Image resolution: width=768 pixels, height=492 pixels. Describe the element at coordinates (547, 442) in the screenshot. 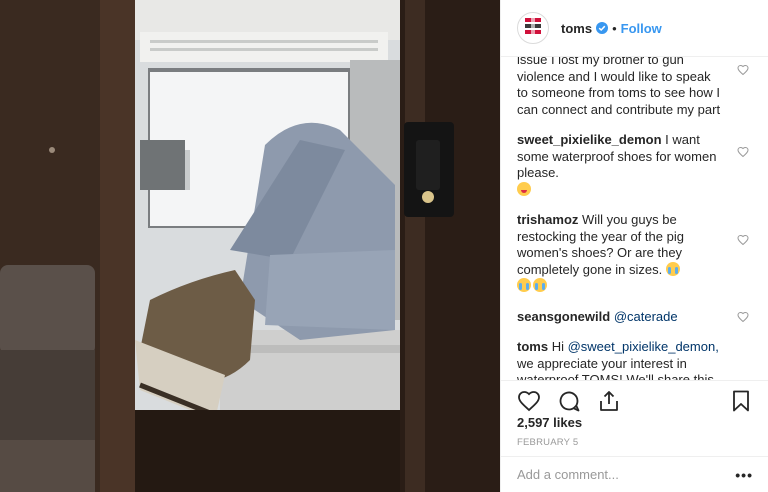

I see `post-date: FEBRUARY 5` at that location.